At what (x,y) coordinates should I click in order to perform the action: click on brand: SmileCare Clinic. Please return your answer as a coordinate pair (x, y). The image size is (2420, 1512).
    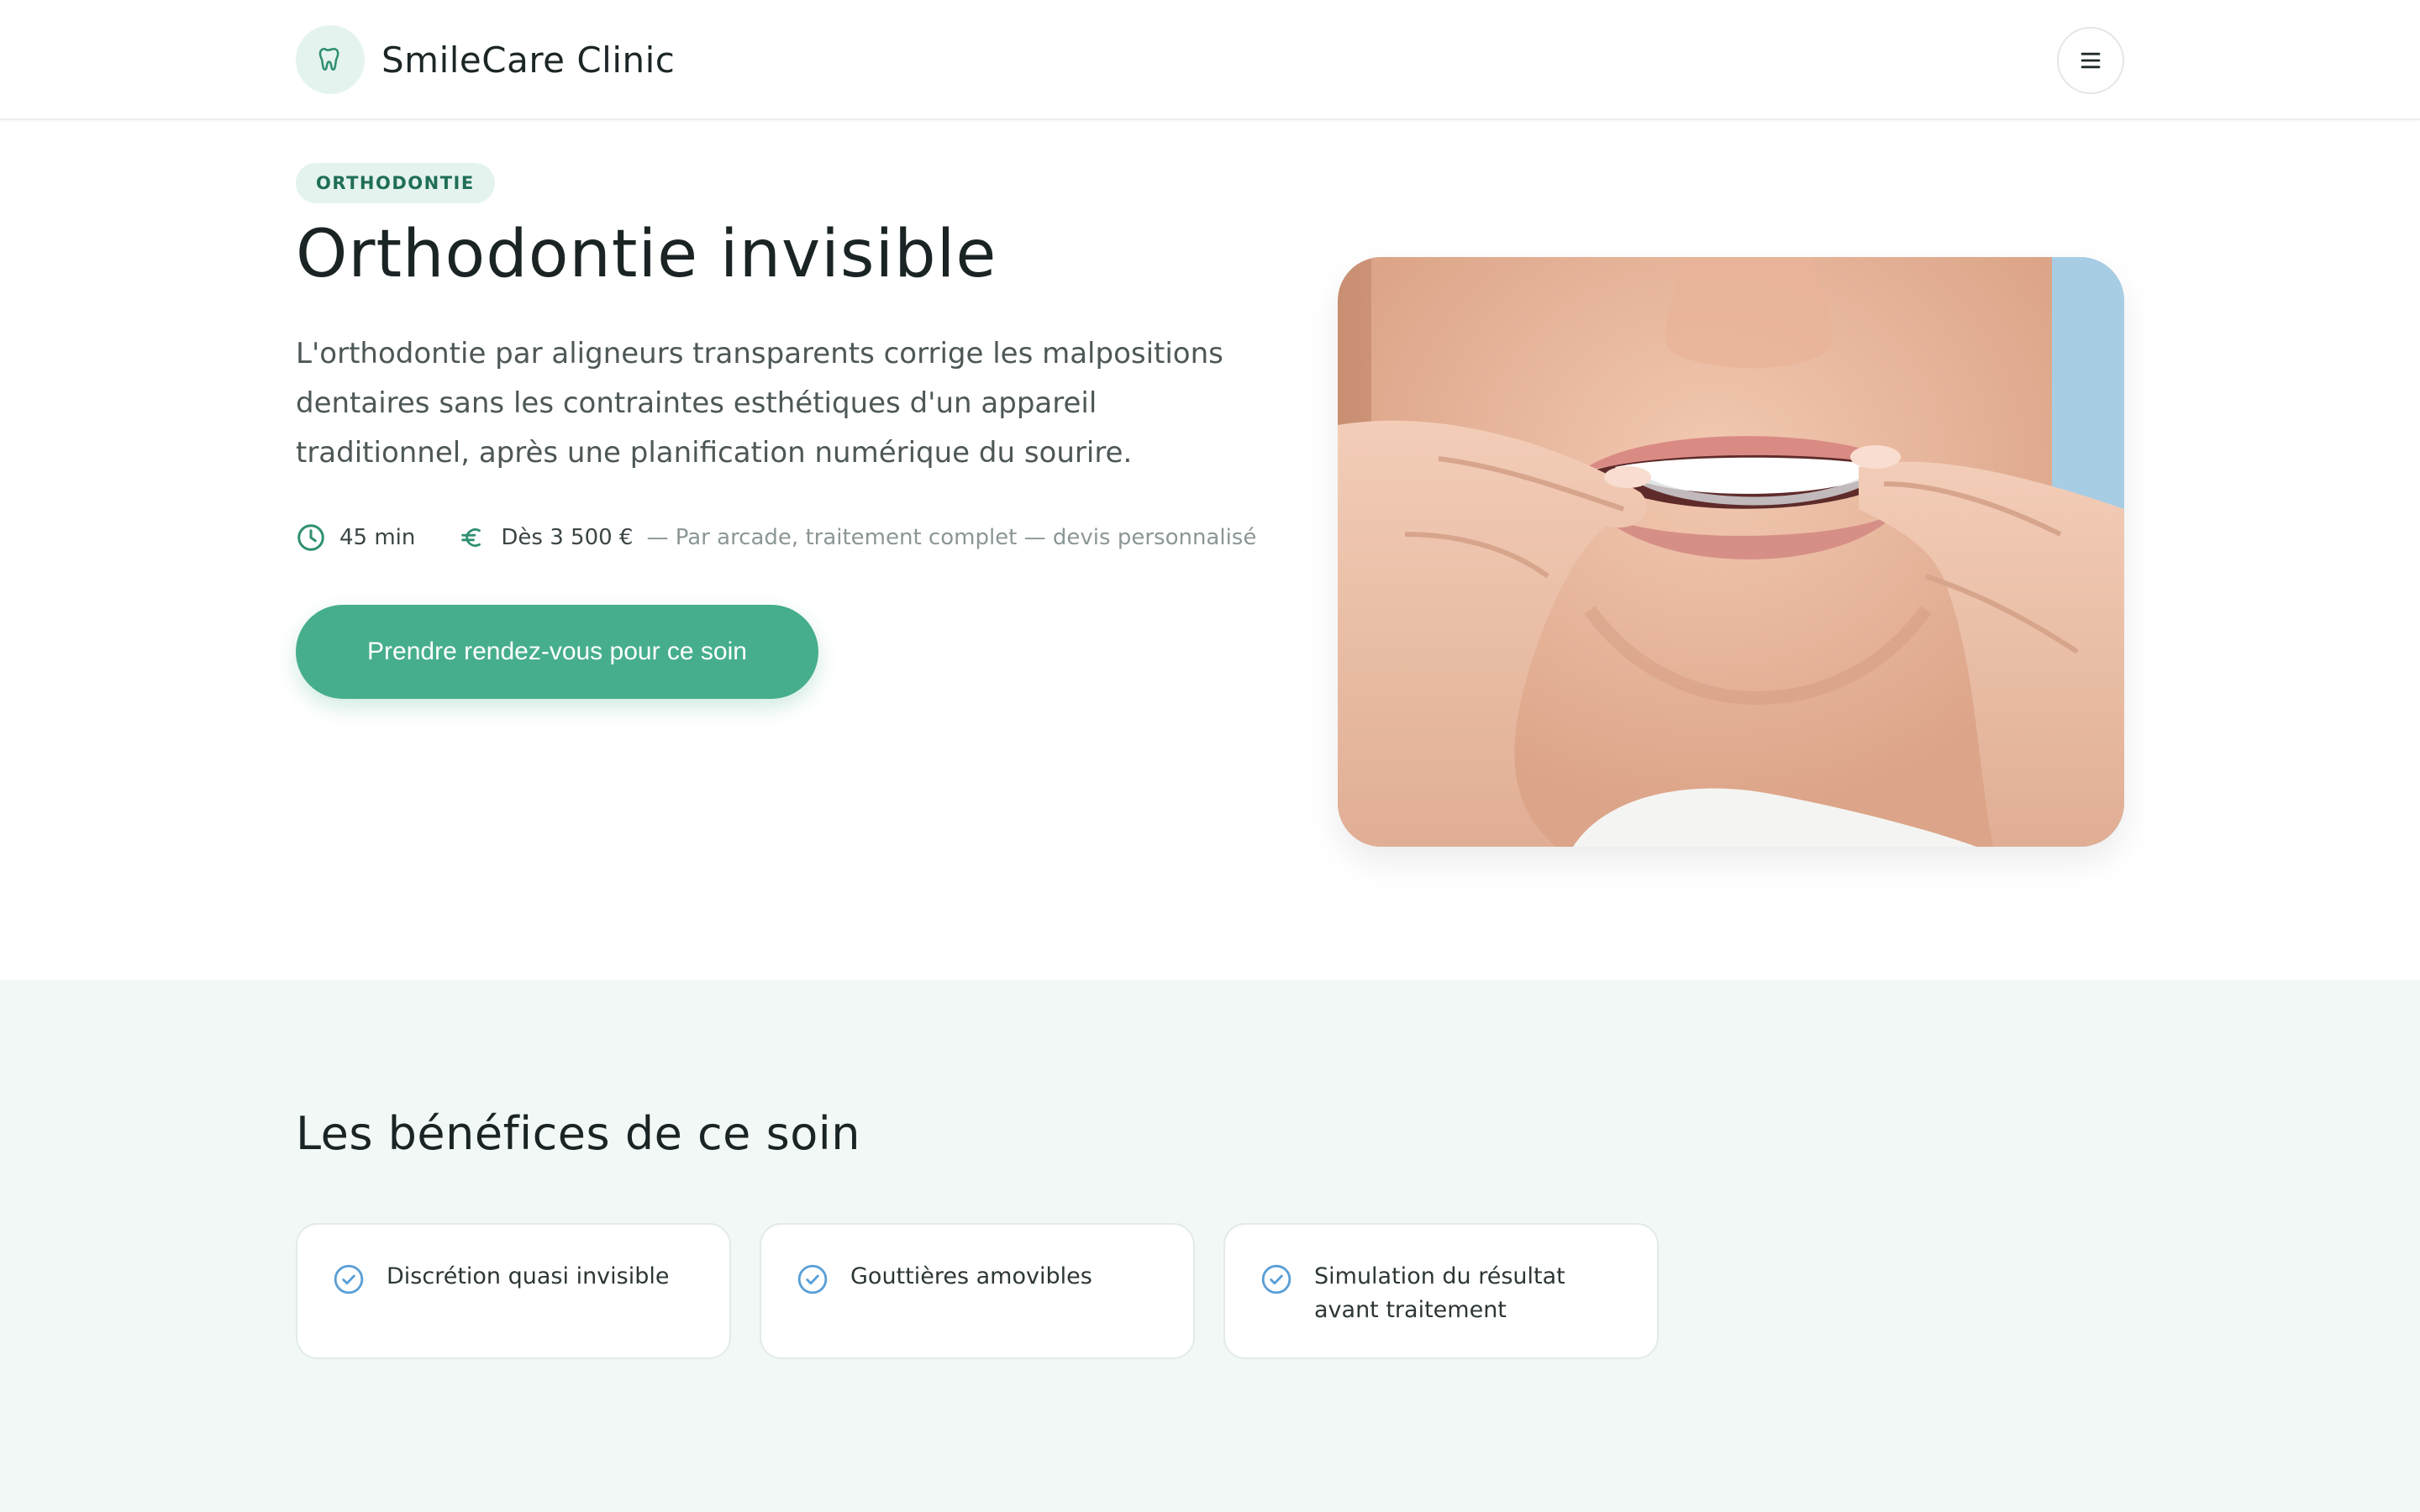
    Looking at the image, I should click on (485, 59).